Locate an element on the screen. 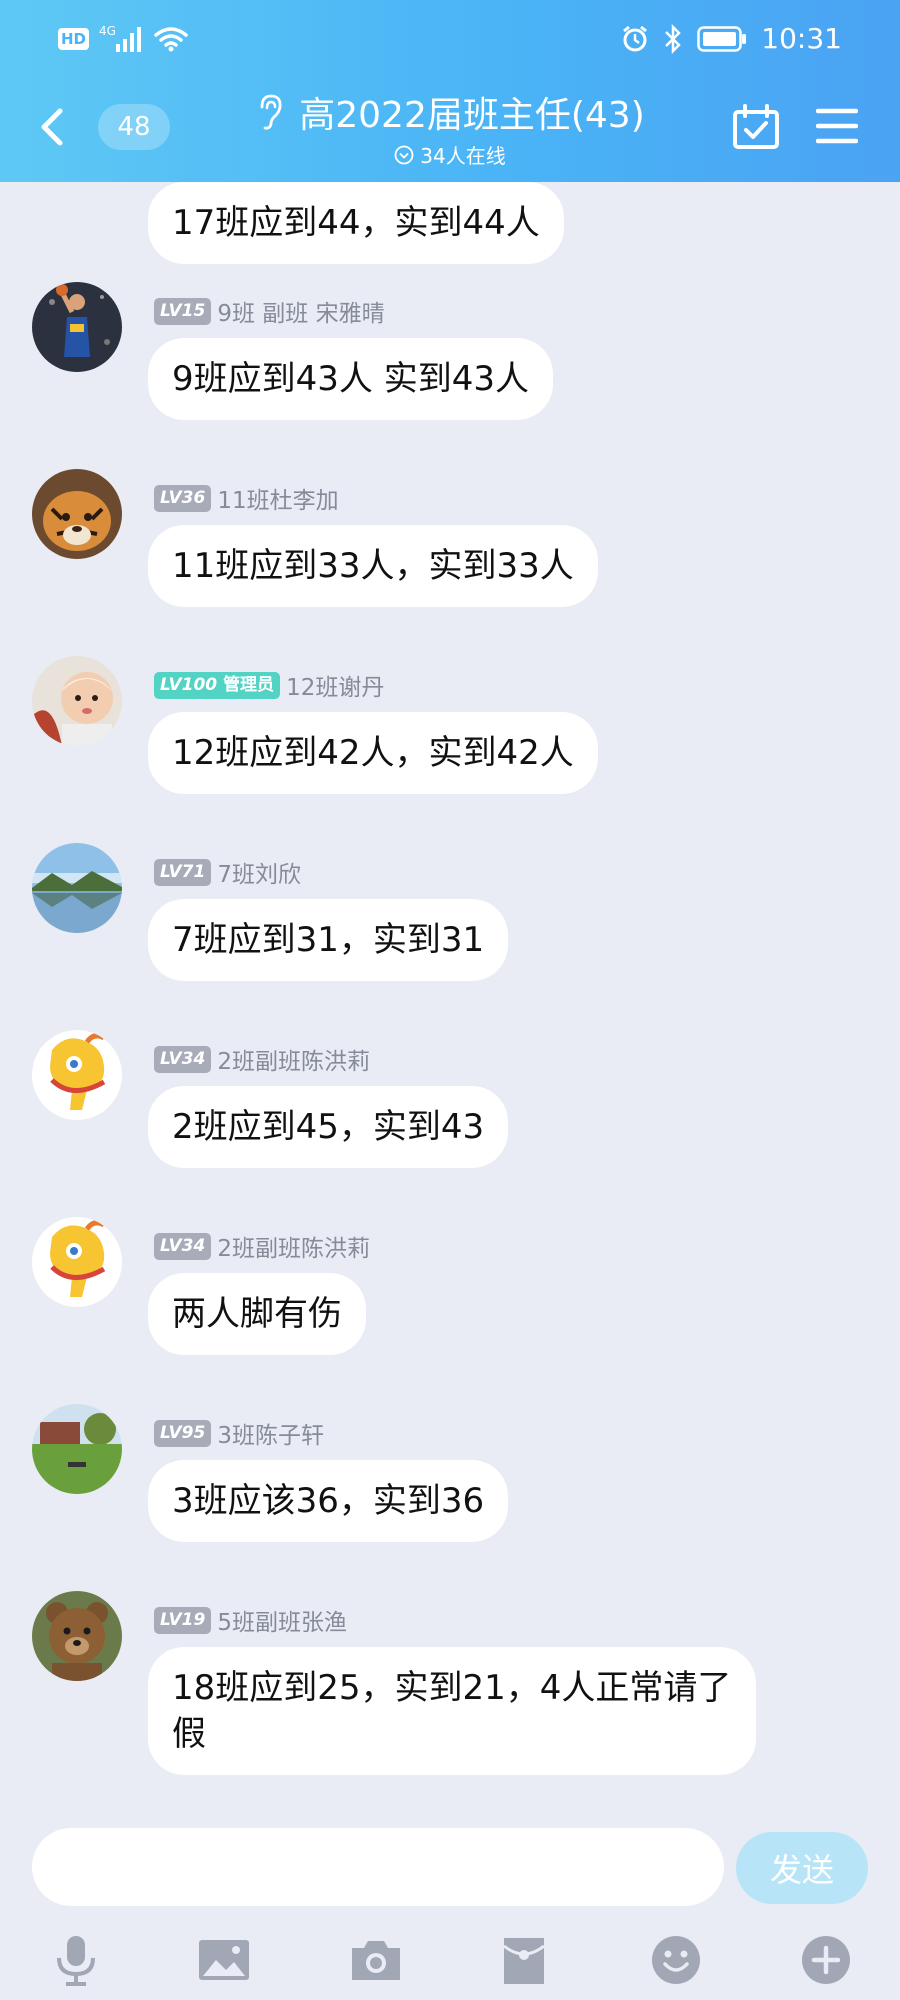 The width and height of the screenshot is (900, 2000). sender-meta: LV71 7班刘欣 is located at coordinates (227, 872).